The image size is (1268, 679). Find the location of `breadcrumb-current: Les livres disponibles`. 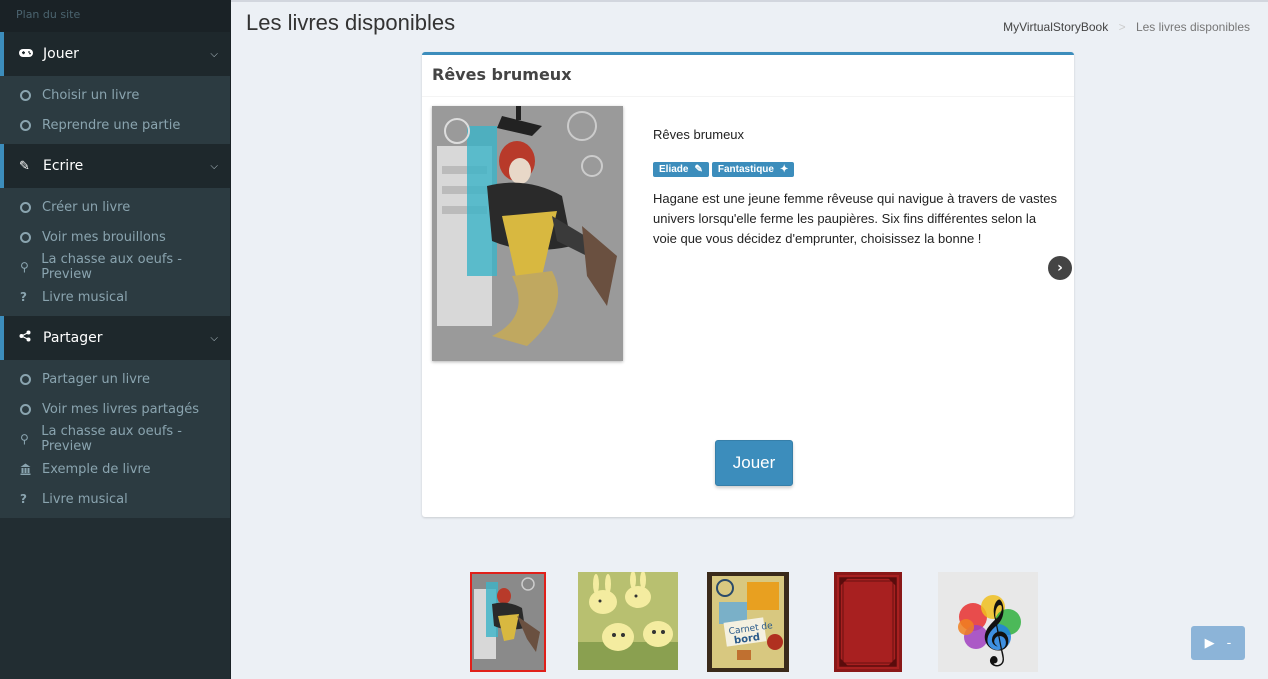

breadcrumb-current: Les livres disponibles is located at coordinates (1192, 27).